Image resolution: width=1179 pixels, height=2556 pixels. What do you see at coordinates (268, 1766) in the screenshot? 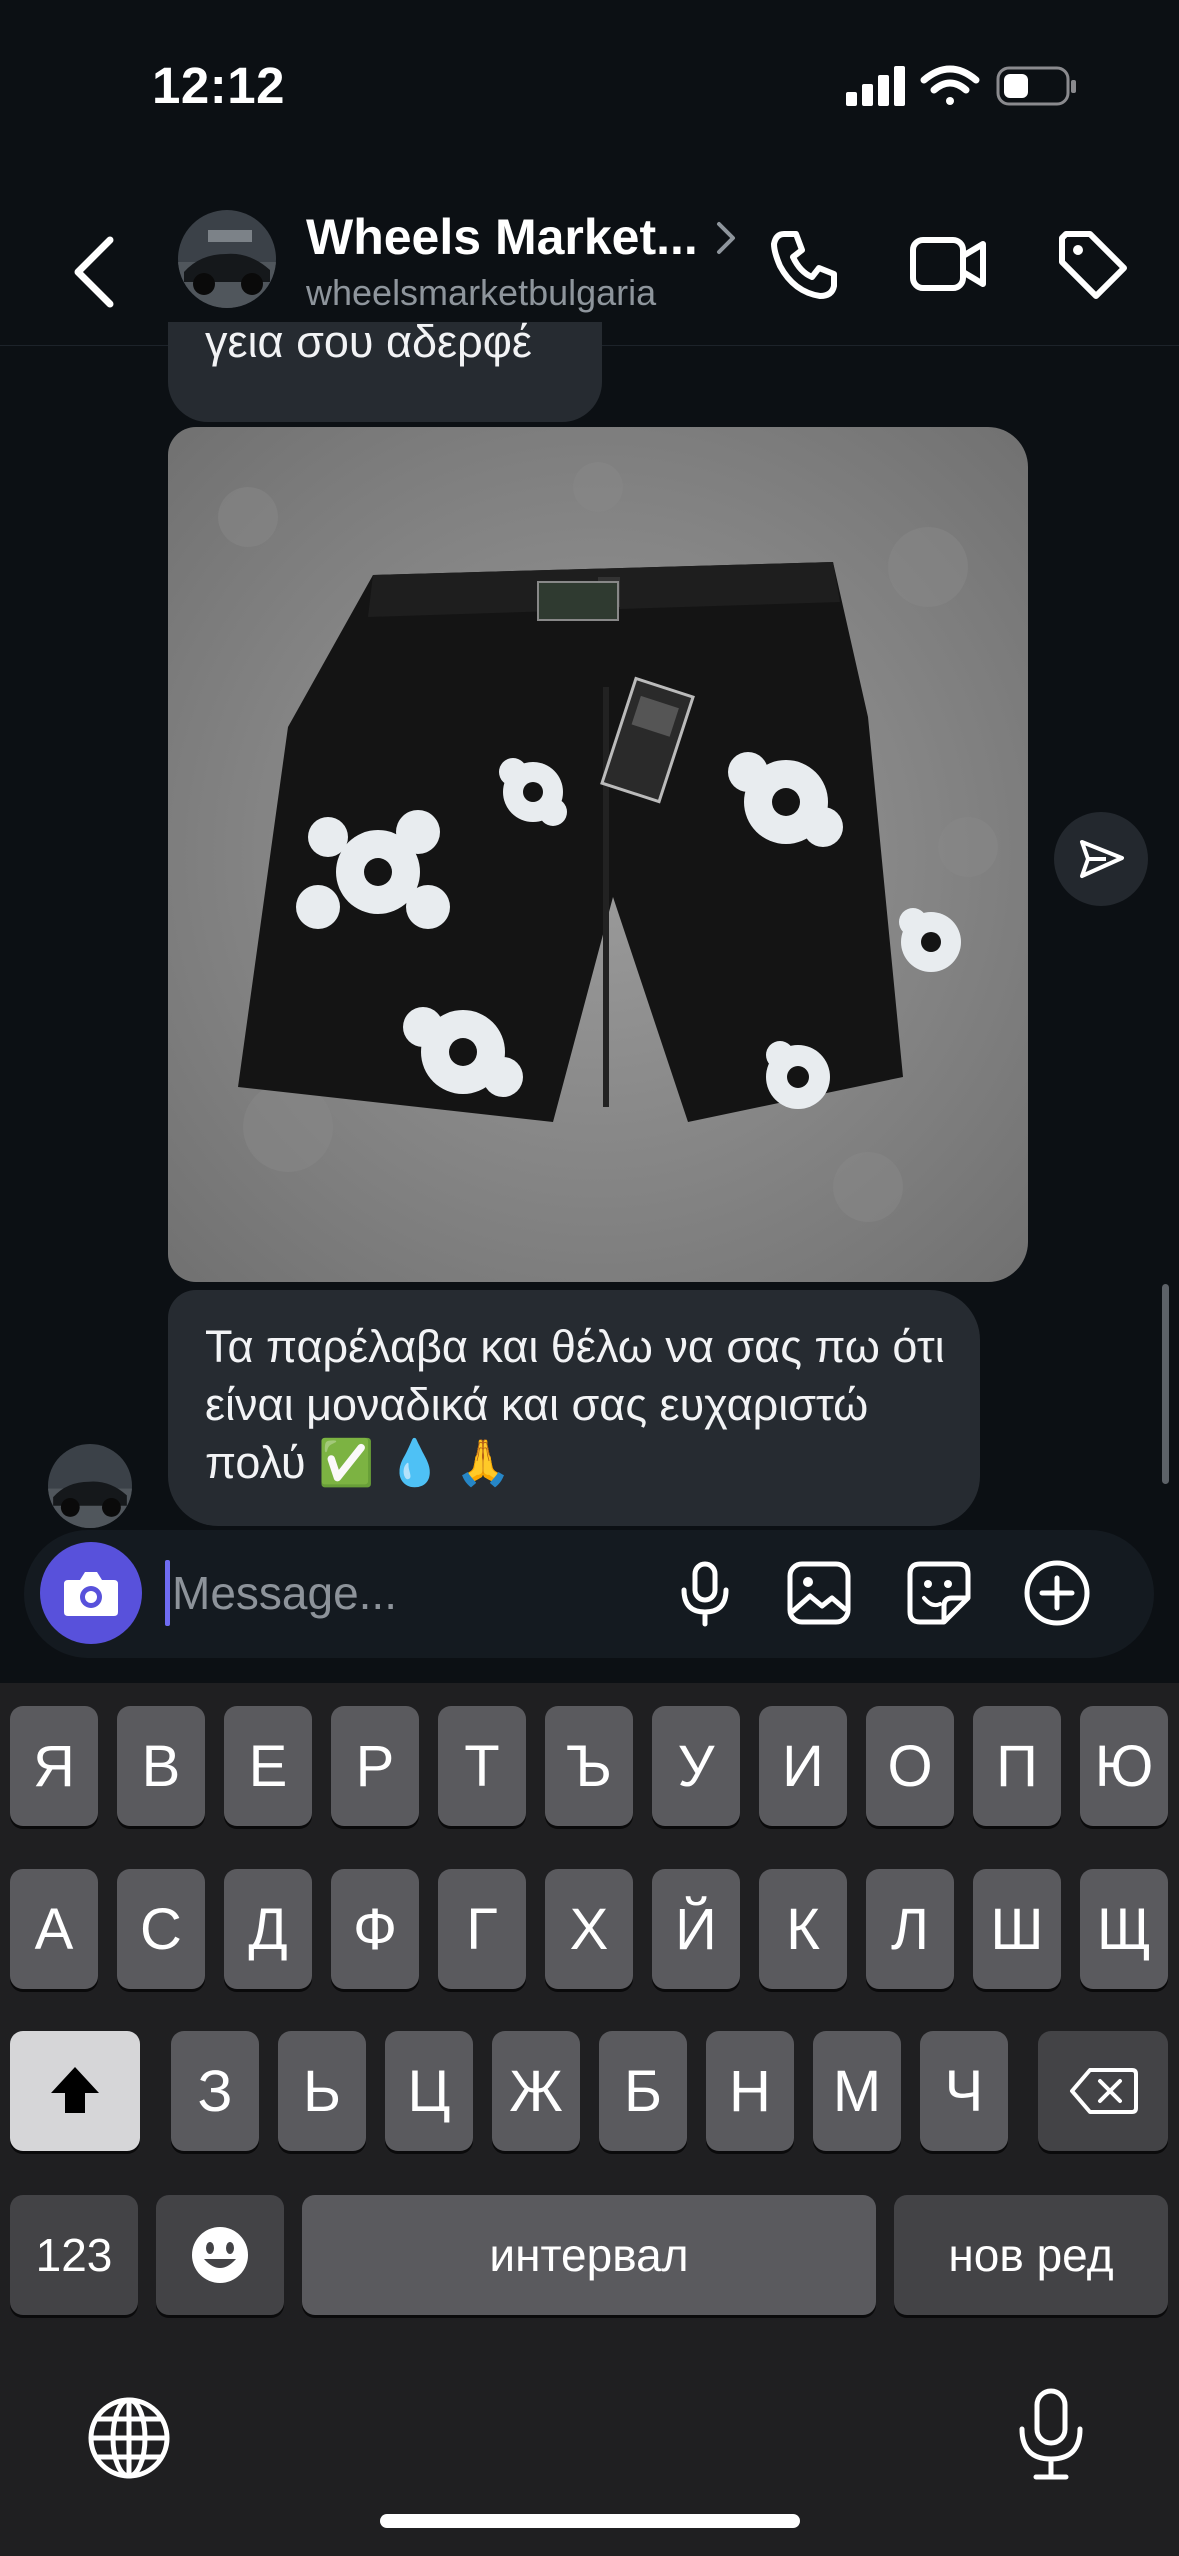
I see `key-letter: Е` at bounding box center [268, 1766].